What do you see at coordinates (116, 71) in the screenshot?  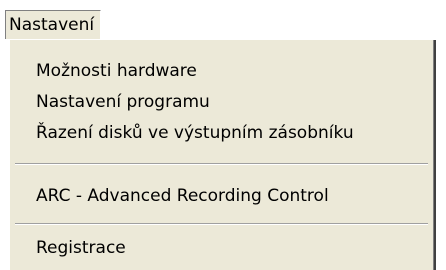 I see `menu-item-moznosti-hardware: Možnosti hardware` at bounding box center [116, 71].